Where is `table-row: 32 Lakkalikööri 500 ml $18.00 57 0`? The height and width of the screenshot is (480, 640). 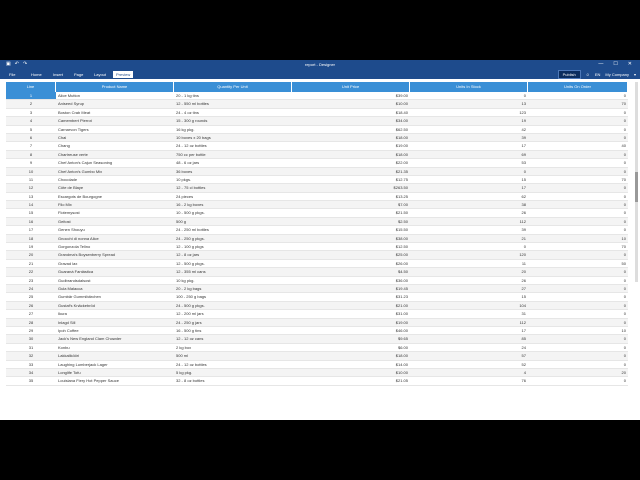
table-row: 32 Lakkalikööri 500 ml $18.00 57 0 is located at coordinates (317, 356).